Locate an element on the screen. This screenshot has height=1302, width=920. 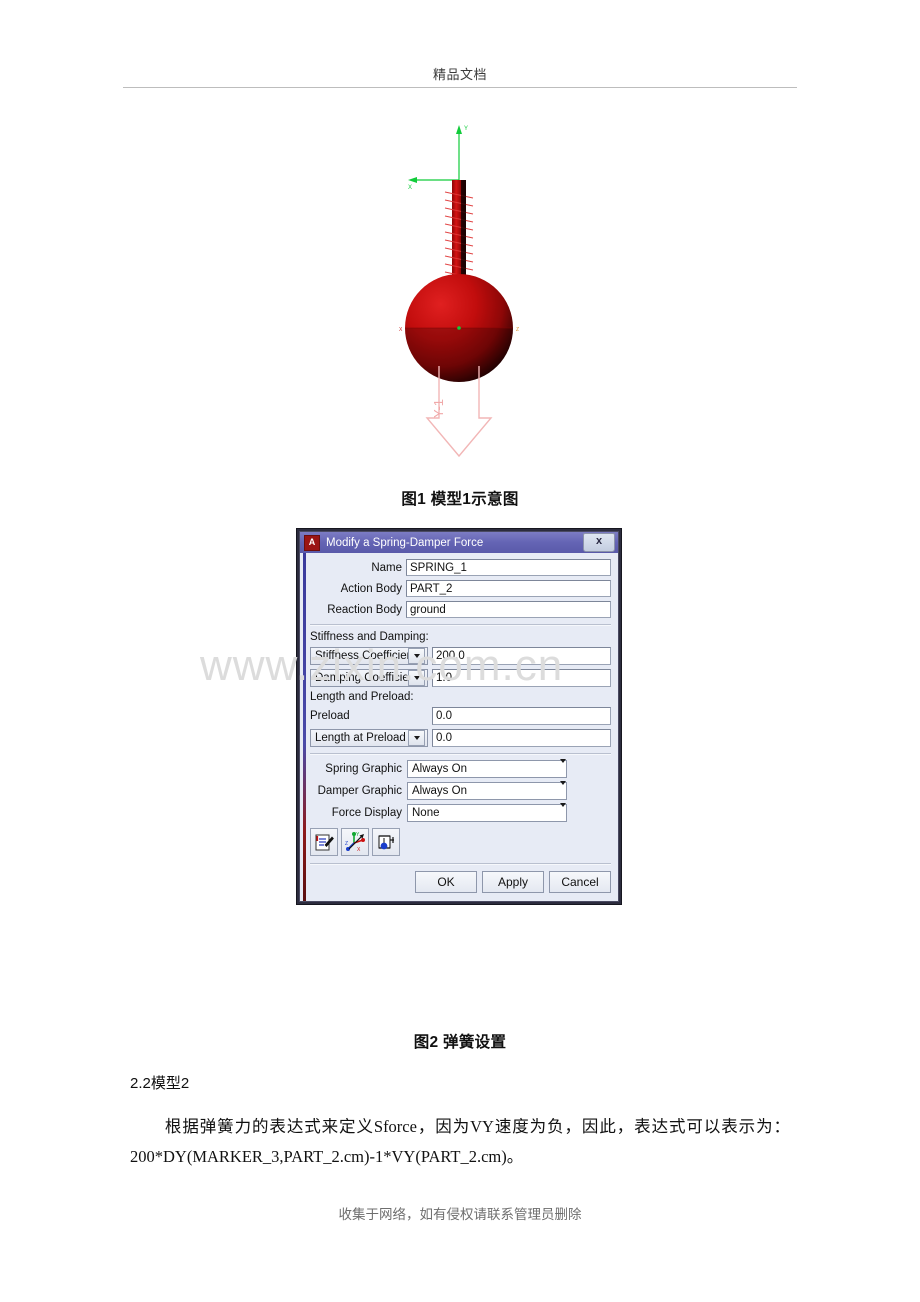
svg-text: Y-1 is located at coordinates (438, 408).